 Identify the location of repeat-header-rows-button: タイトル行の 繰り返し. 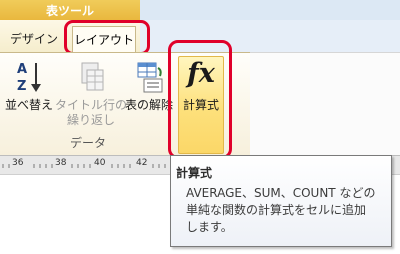
(91, 95).